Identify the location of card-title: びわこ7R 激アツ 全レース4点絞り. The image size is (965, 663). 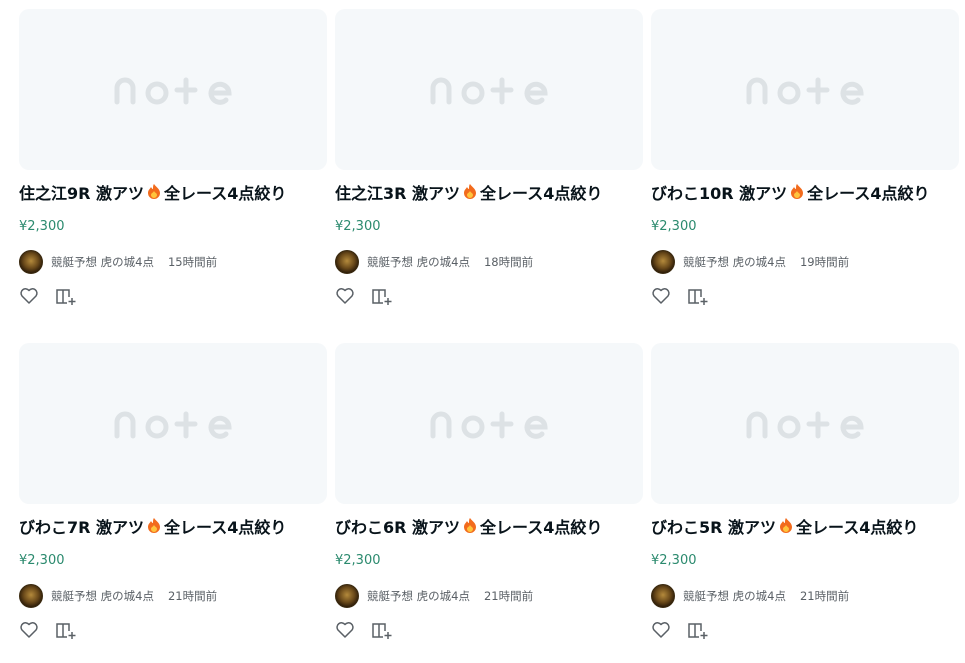
(173, 528).